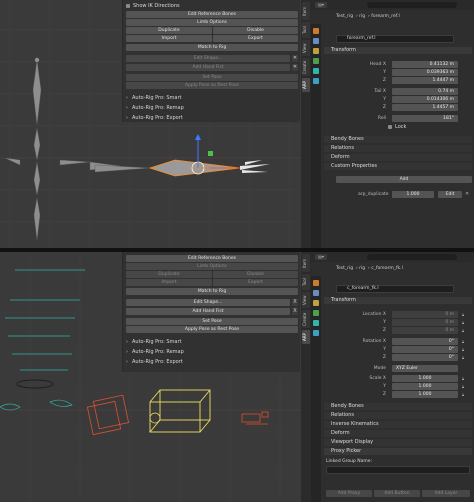  What do you see at coordinates (467, 194) in the screenshot?
I see `remove-property-icon: ✕` at bounding box center [467, 194].